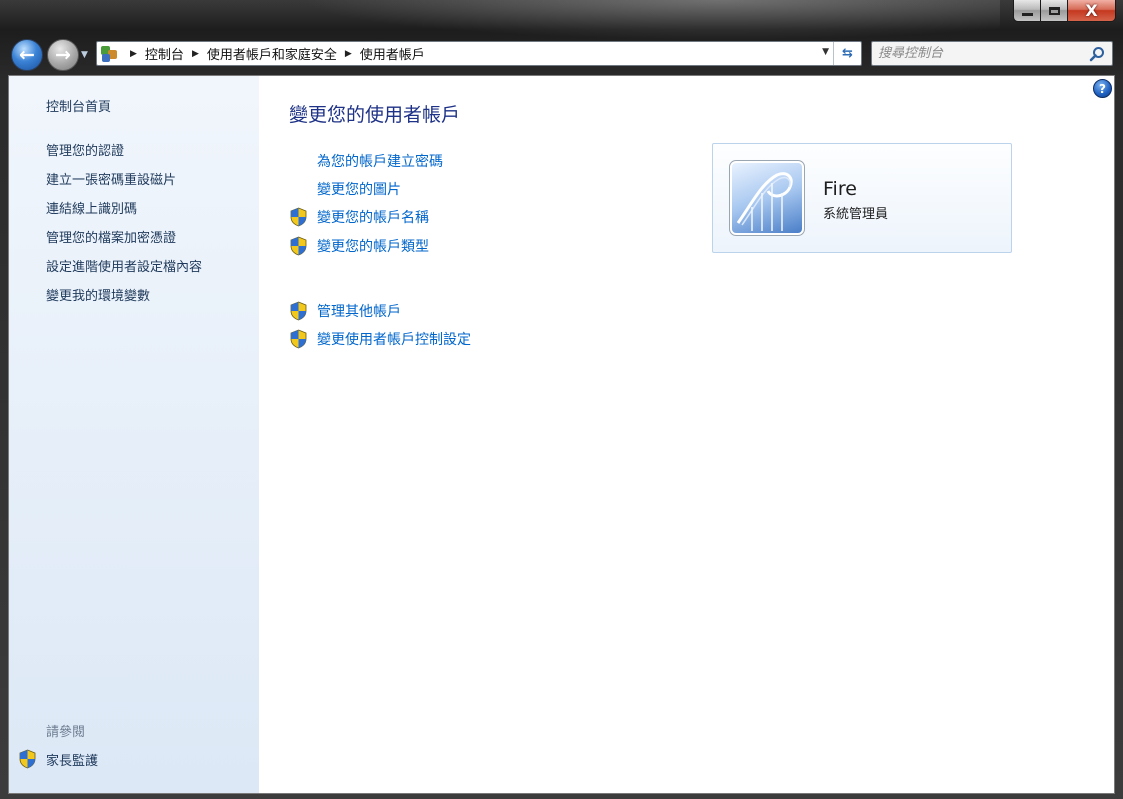  I want to click on task-change-account-type: 變更您的帳戶類型, so click(359, 246).